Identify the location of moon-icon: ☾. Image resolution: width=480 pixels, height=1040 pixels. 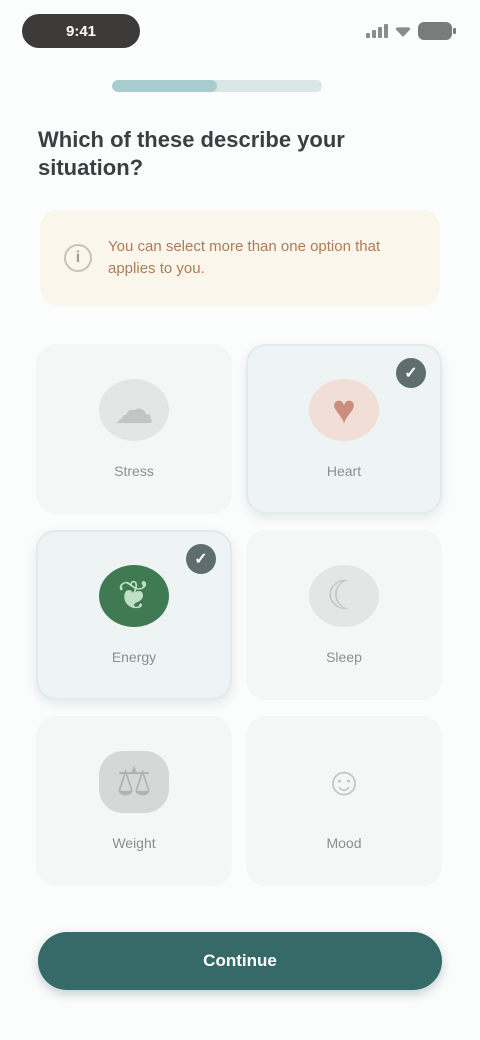
(344, 596).